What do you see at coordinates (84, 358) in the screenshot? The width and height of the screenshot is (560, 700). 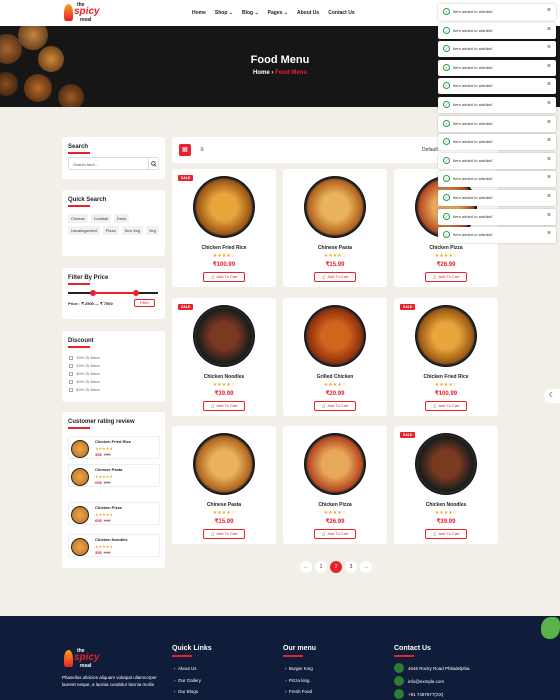 I see `discount-option: 10% Or More` at bounding box center [84, 358].